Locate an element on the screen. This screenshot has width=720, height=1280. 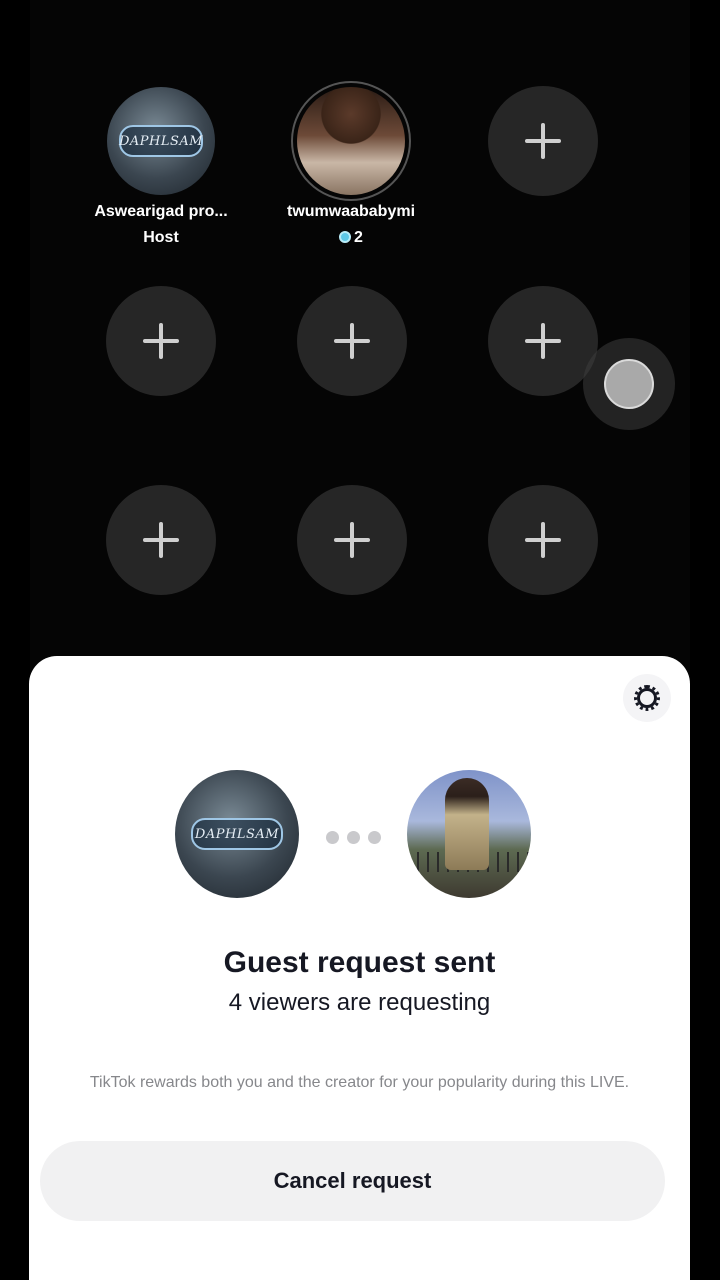
connecting-dots is located at coordinates (353, 837).